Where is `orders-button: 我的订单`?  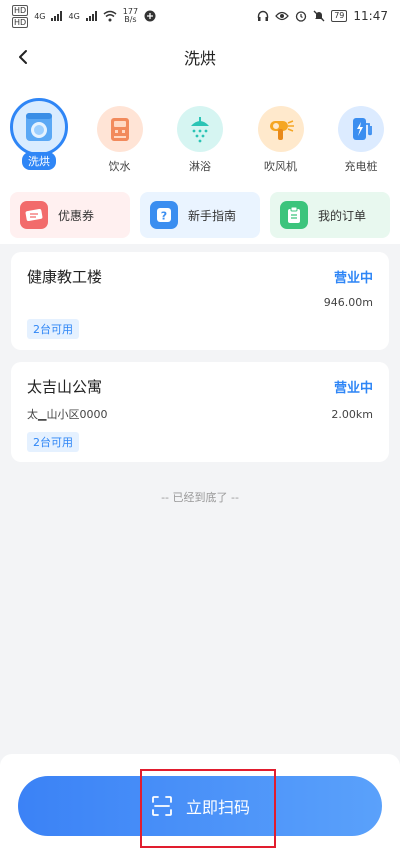
orders-button: 我的订单 is located at coordinates (330, 215).